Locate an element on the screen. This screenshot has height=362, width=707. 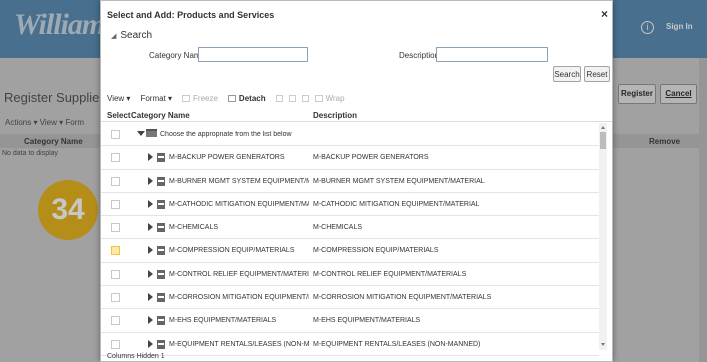
detach-icon is located at coordinates (231, 98).